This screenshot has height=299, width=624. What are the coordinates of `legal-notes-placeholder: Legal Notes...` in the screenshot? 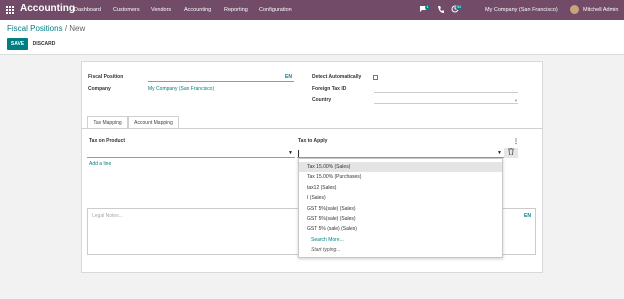 It's located at (107, 216).